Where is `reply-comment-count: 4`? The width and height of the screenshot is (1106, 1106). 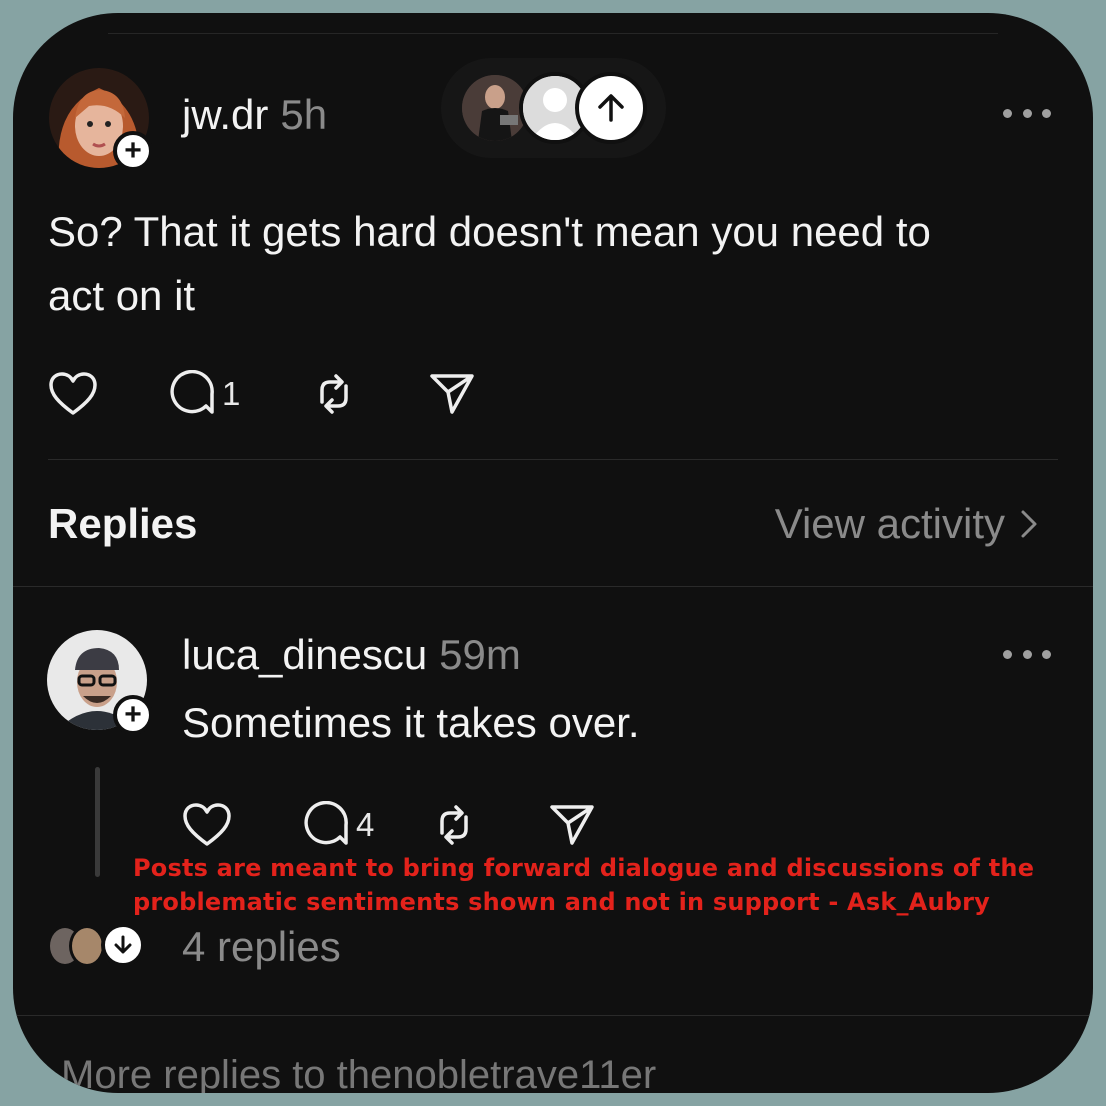 reply-comment-count: 4 is located at coordinates (365, 824).